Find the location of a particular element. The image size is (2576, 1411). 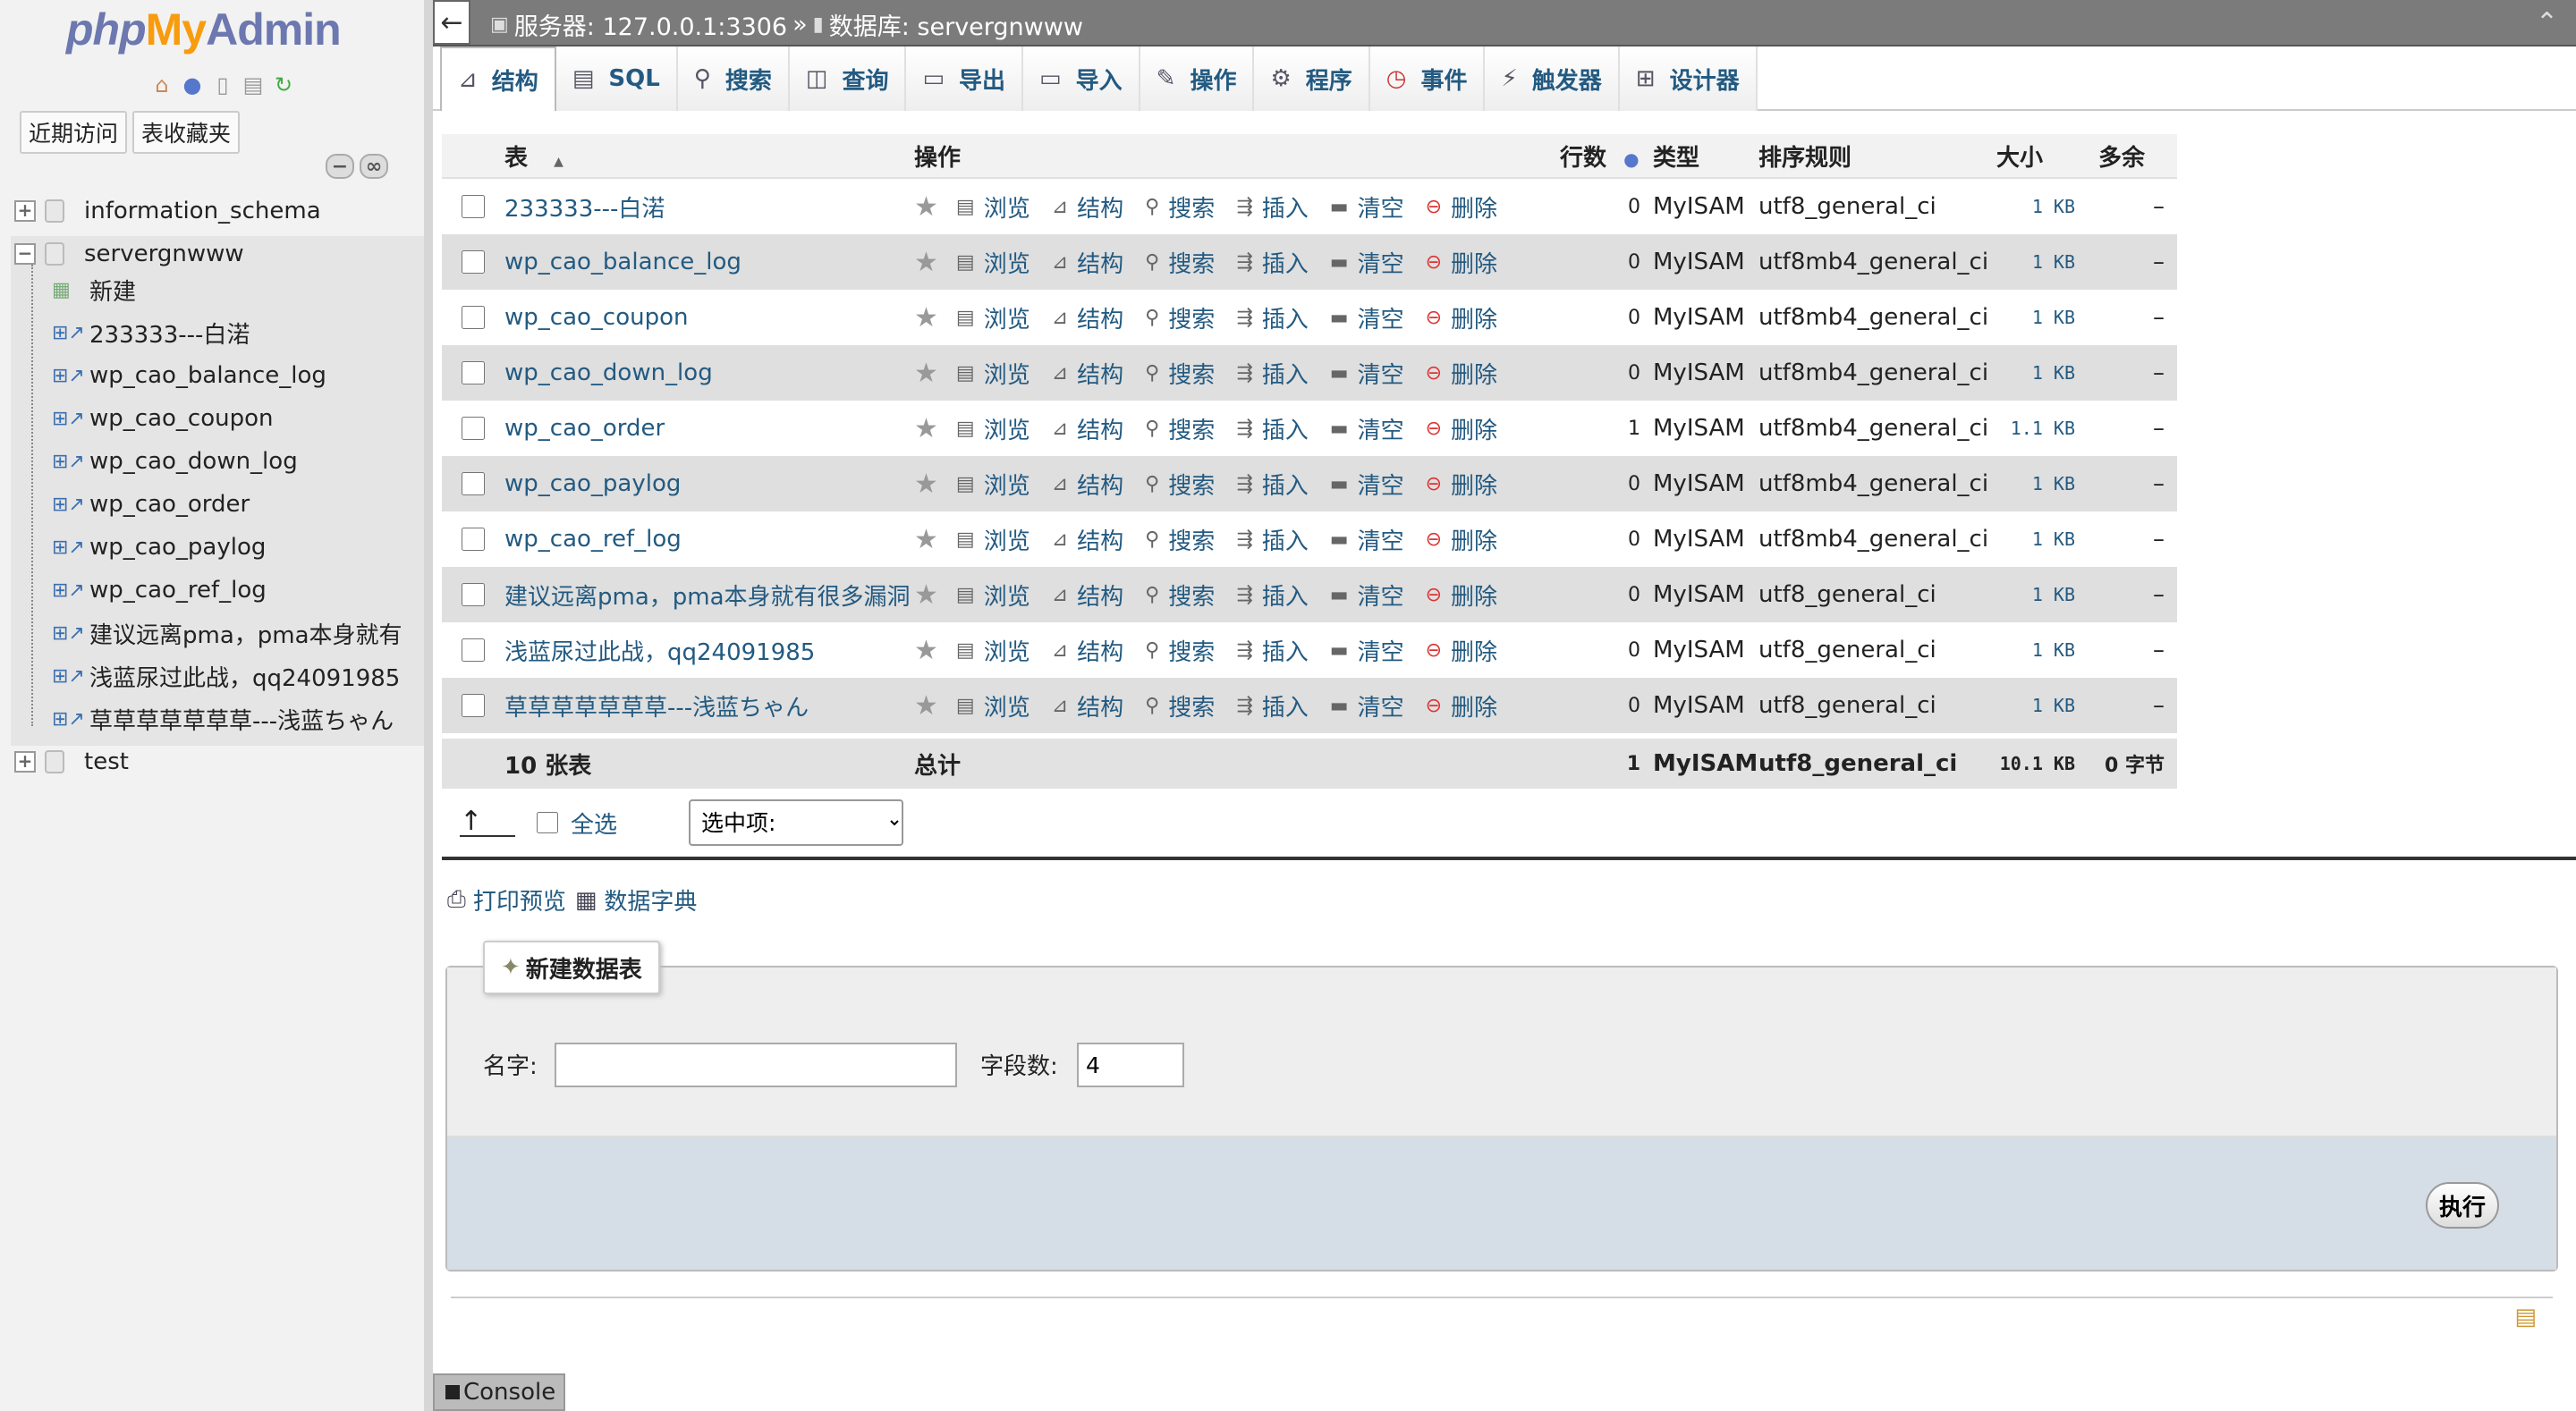

collapse-icon: ⌃ is located at coordinates (2547, 22).